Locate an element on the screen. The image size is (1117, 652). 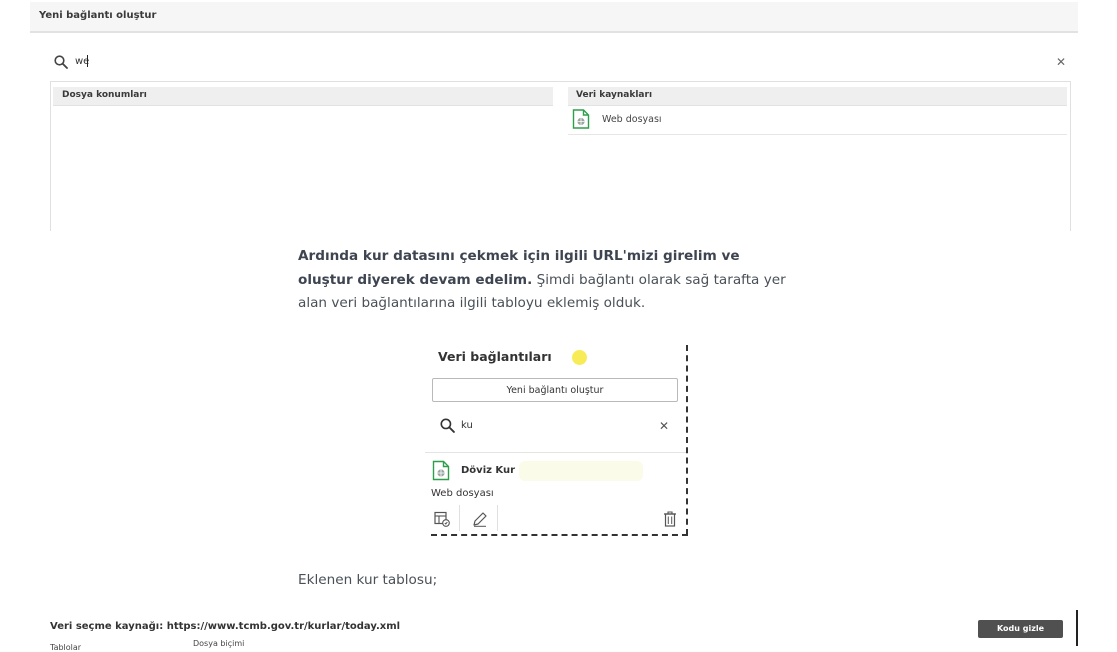
connection-name: Döviz Kur is located at coordinates (488, 470).